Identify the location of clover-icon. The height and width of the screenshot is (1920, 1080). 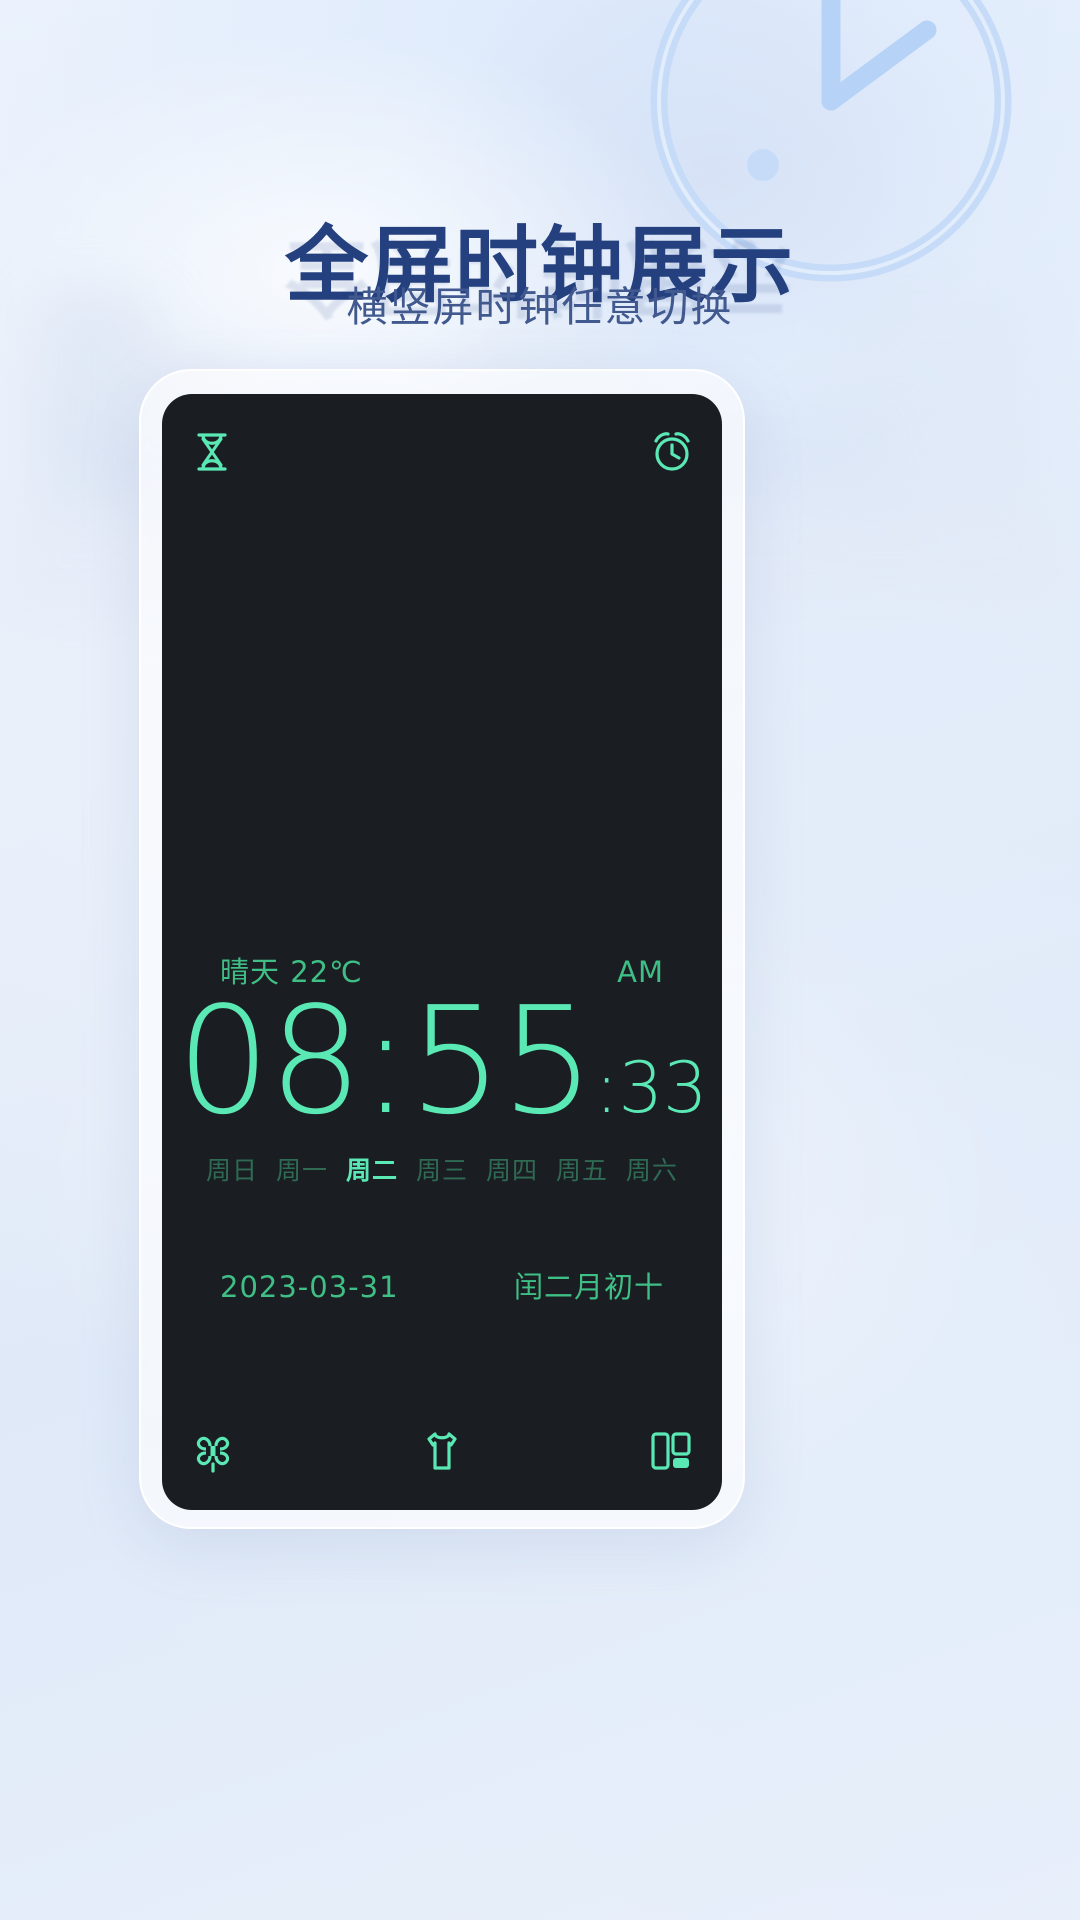
(213, 1451).